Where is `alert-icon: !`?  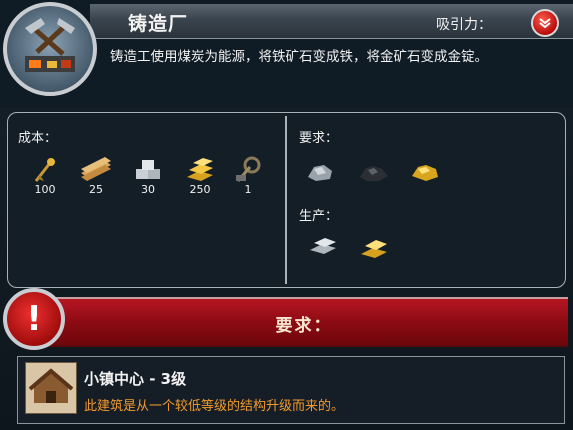 alert-icon: ! is located at coordinates (34, 319).